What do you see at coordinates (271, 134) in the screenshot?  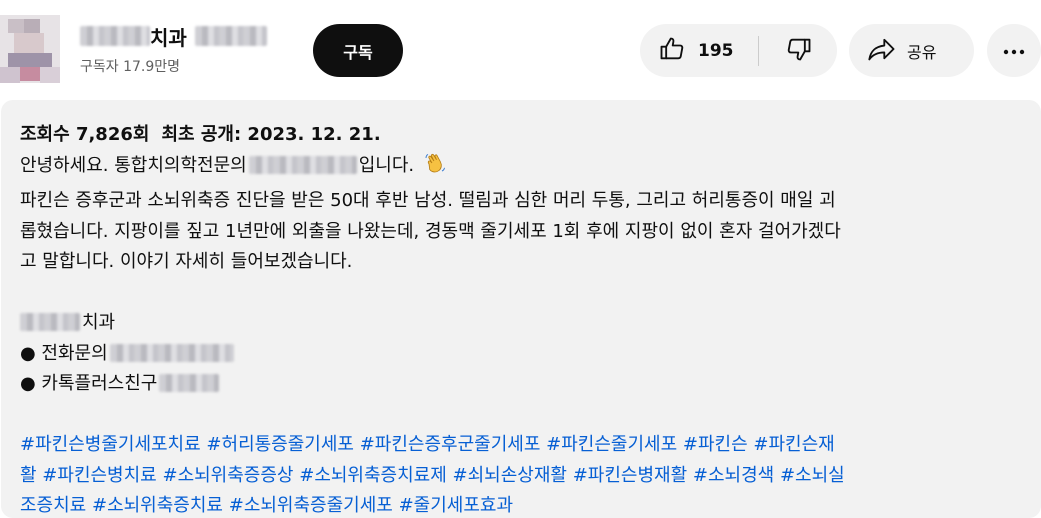 I see `premiere-date: 최초 공개: 2023. 12. 21.` at bounding box center [271, 134].